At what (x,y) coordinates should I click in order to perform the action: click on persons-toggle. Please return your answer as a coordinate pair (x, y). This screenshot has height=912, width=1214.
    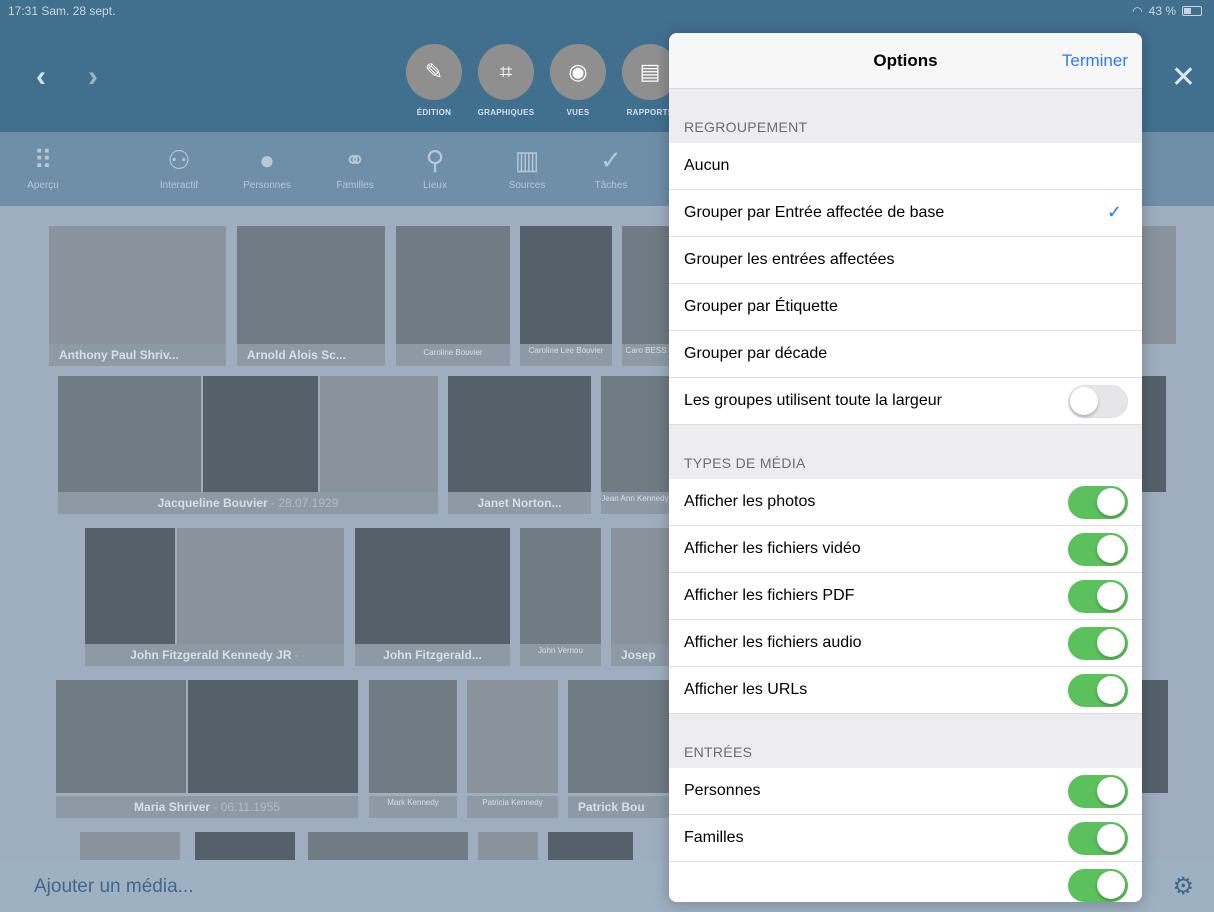
    Looking at the image, I should click on (1098, 791).